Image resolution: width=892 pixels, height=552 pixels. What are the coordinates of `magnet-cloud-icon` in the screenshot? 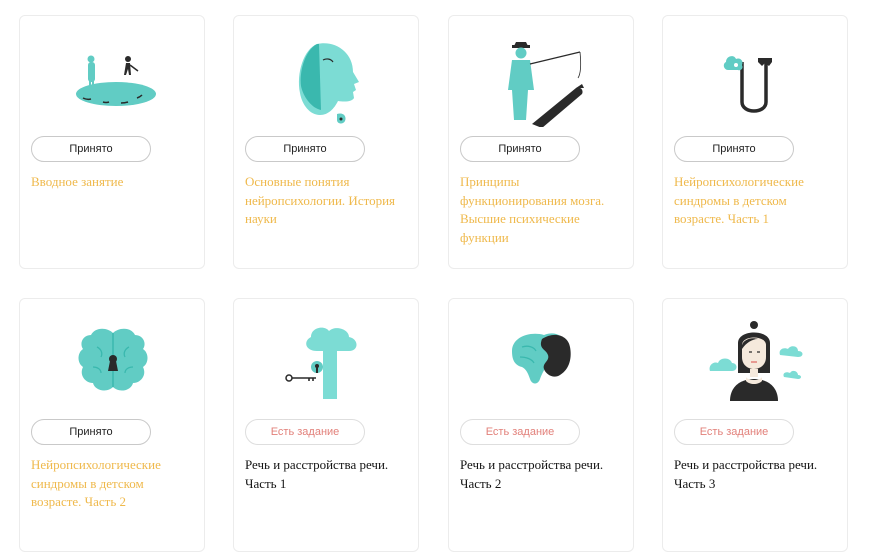 It's located at (756, 79).